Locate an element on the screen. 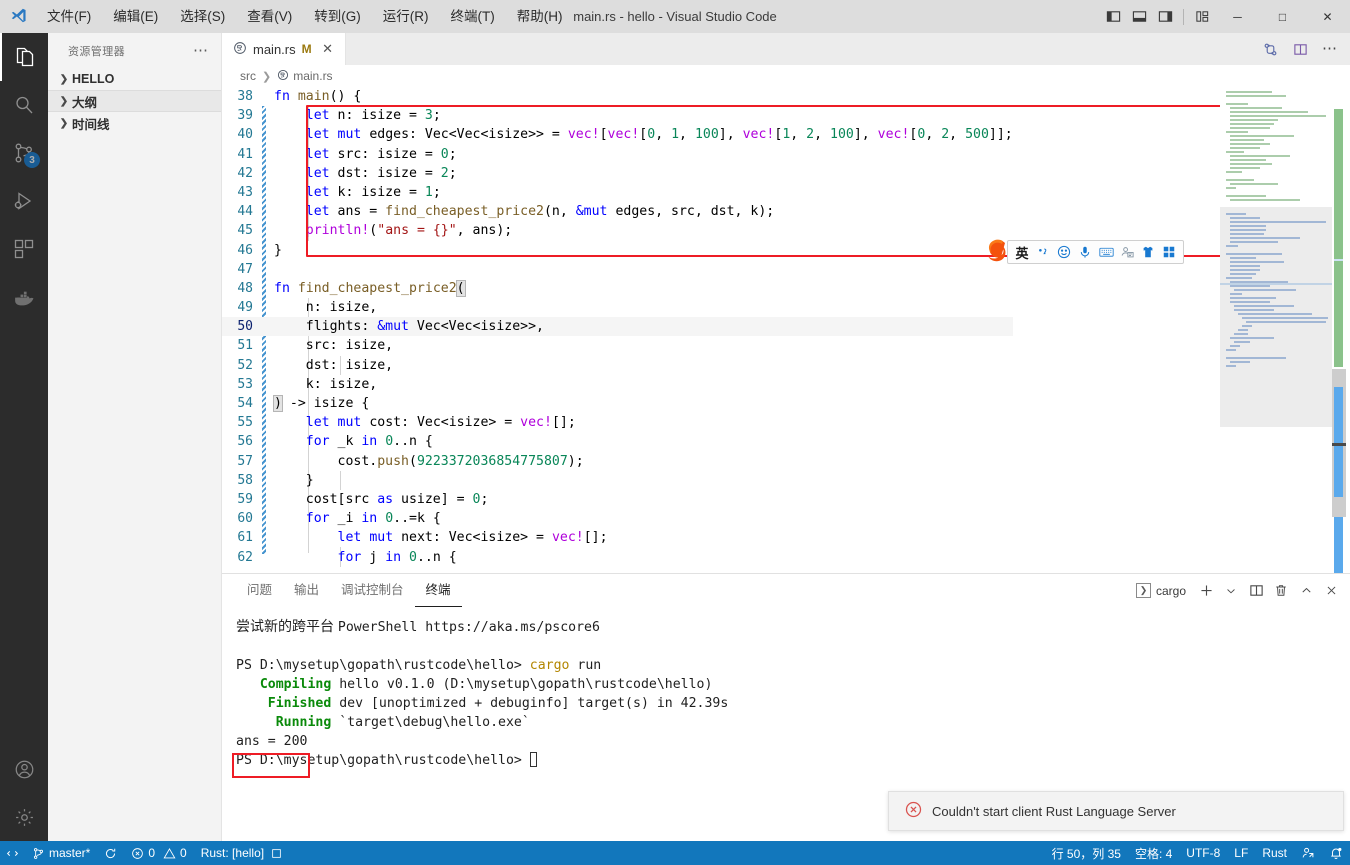 This screenshot has width=1350, height=865. terminal-selector: ❯ cargo is located at coordinates (1160, 590).